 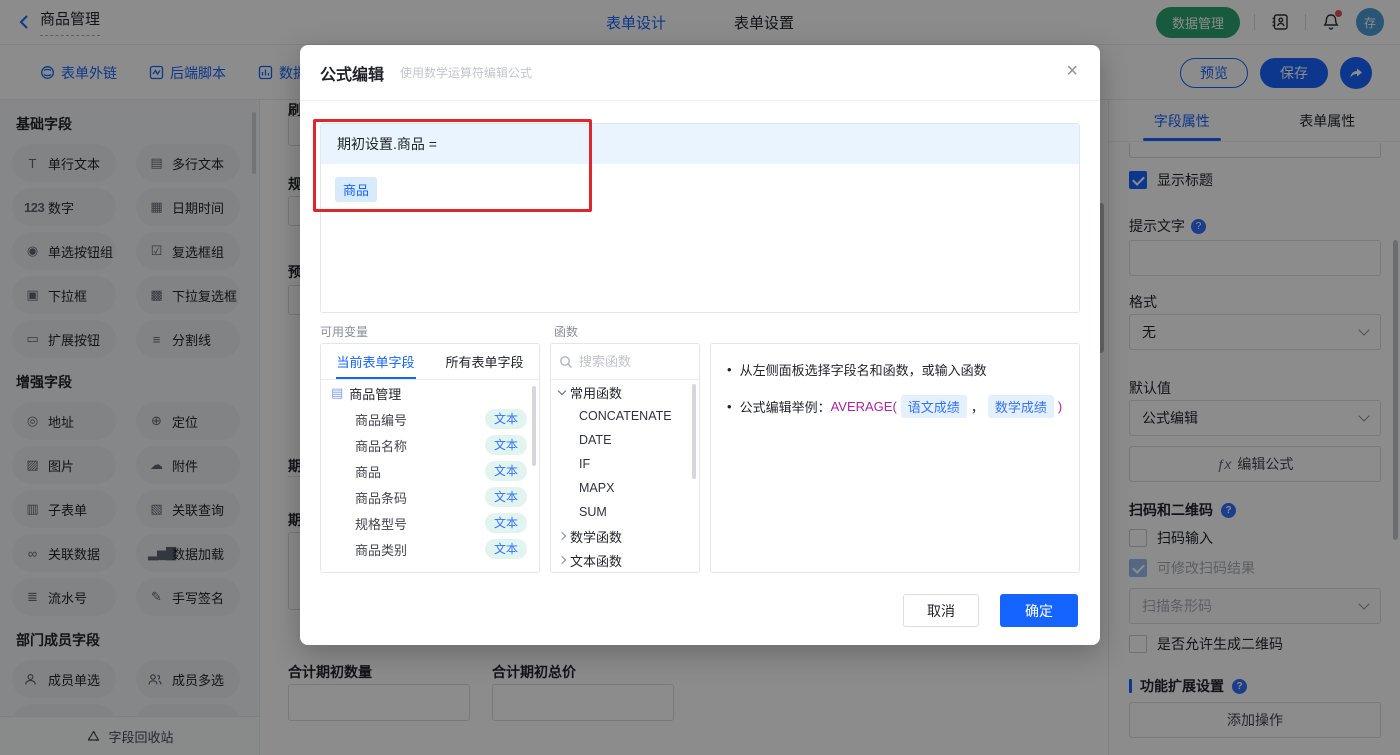 I want to click on function-item: IF, so click(x=625, y=464).